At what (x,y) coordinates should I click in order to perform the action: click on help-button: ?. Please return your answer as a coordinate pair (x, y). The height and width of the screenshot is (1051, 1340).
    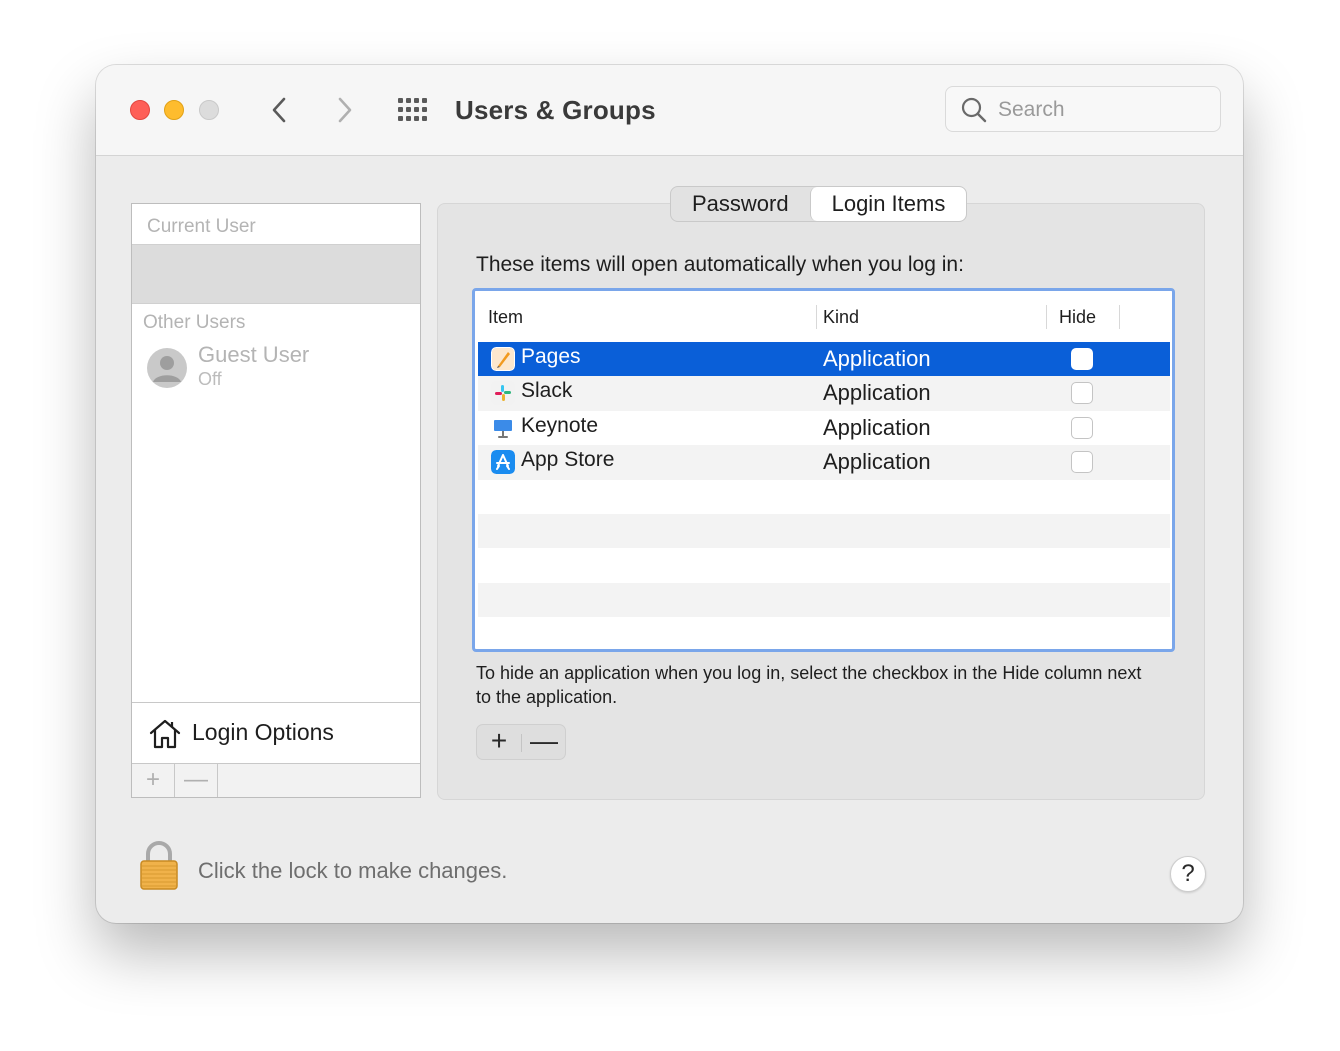
    Looking at the image, I should click on (1188, 874).